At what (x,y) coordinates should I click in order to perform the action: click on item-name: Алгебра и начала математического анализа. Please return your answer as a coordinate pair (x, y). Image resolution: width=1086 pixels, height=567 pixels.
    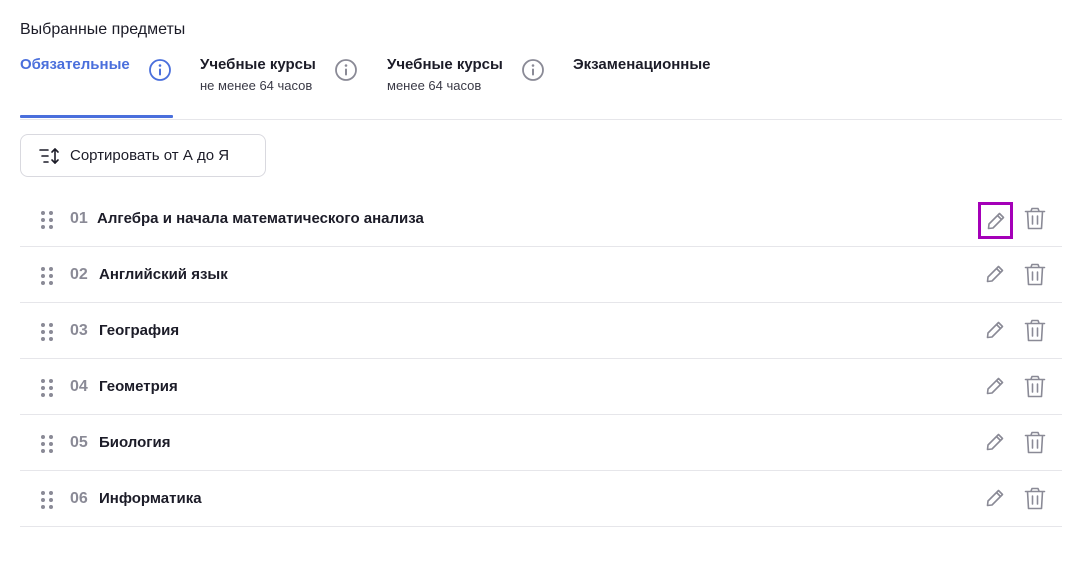
    Looking at the image, I should click on (260, 218).